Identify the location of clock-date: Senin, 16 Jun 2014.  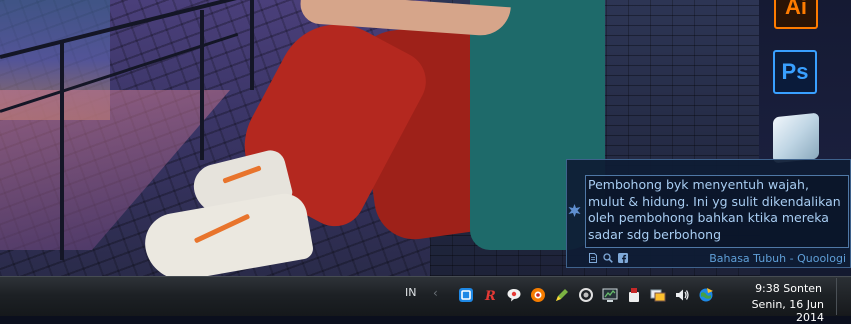
(777, 311).